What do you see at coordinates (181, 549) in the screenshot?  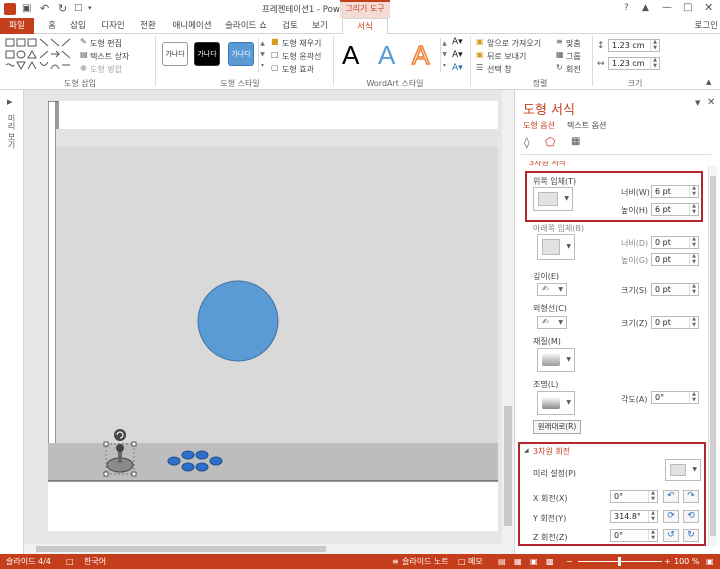 I see `scroll-thumb` at bounding box center [181, 549].